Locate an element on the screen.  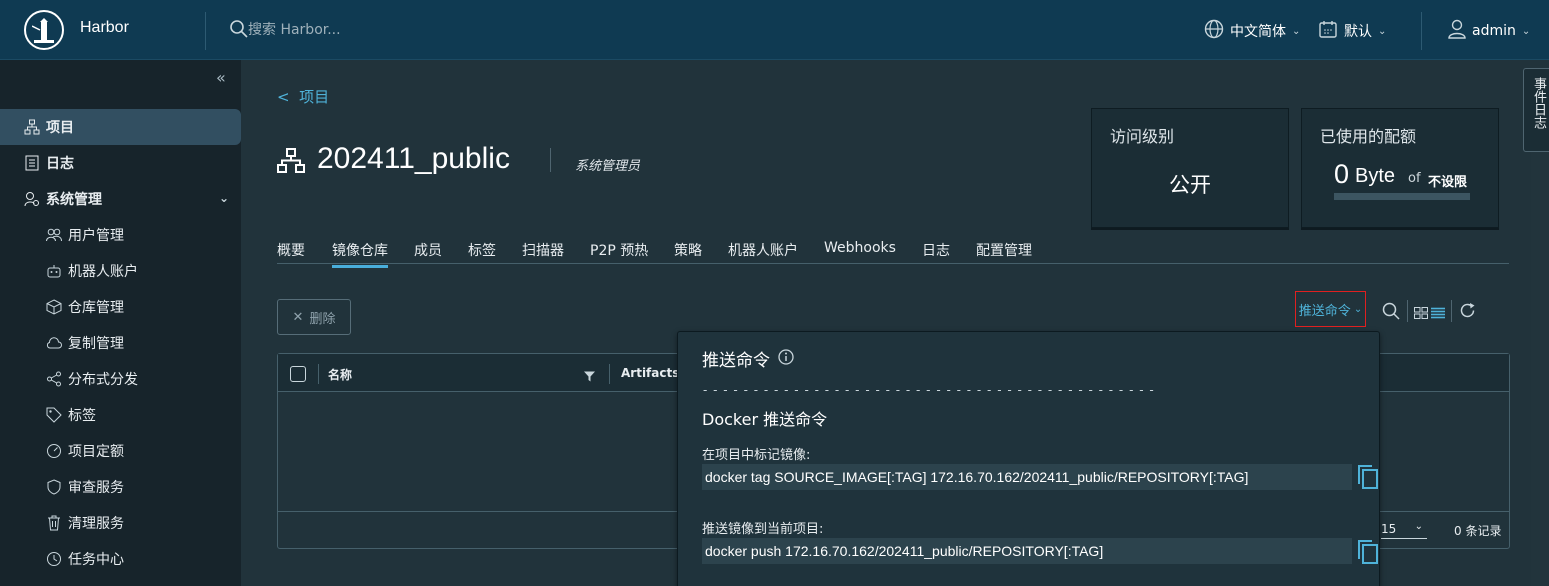
collapse-sidebar-icon: « is located at coordinates (221, 77).